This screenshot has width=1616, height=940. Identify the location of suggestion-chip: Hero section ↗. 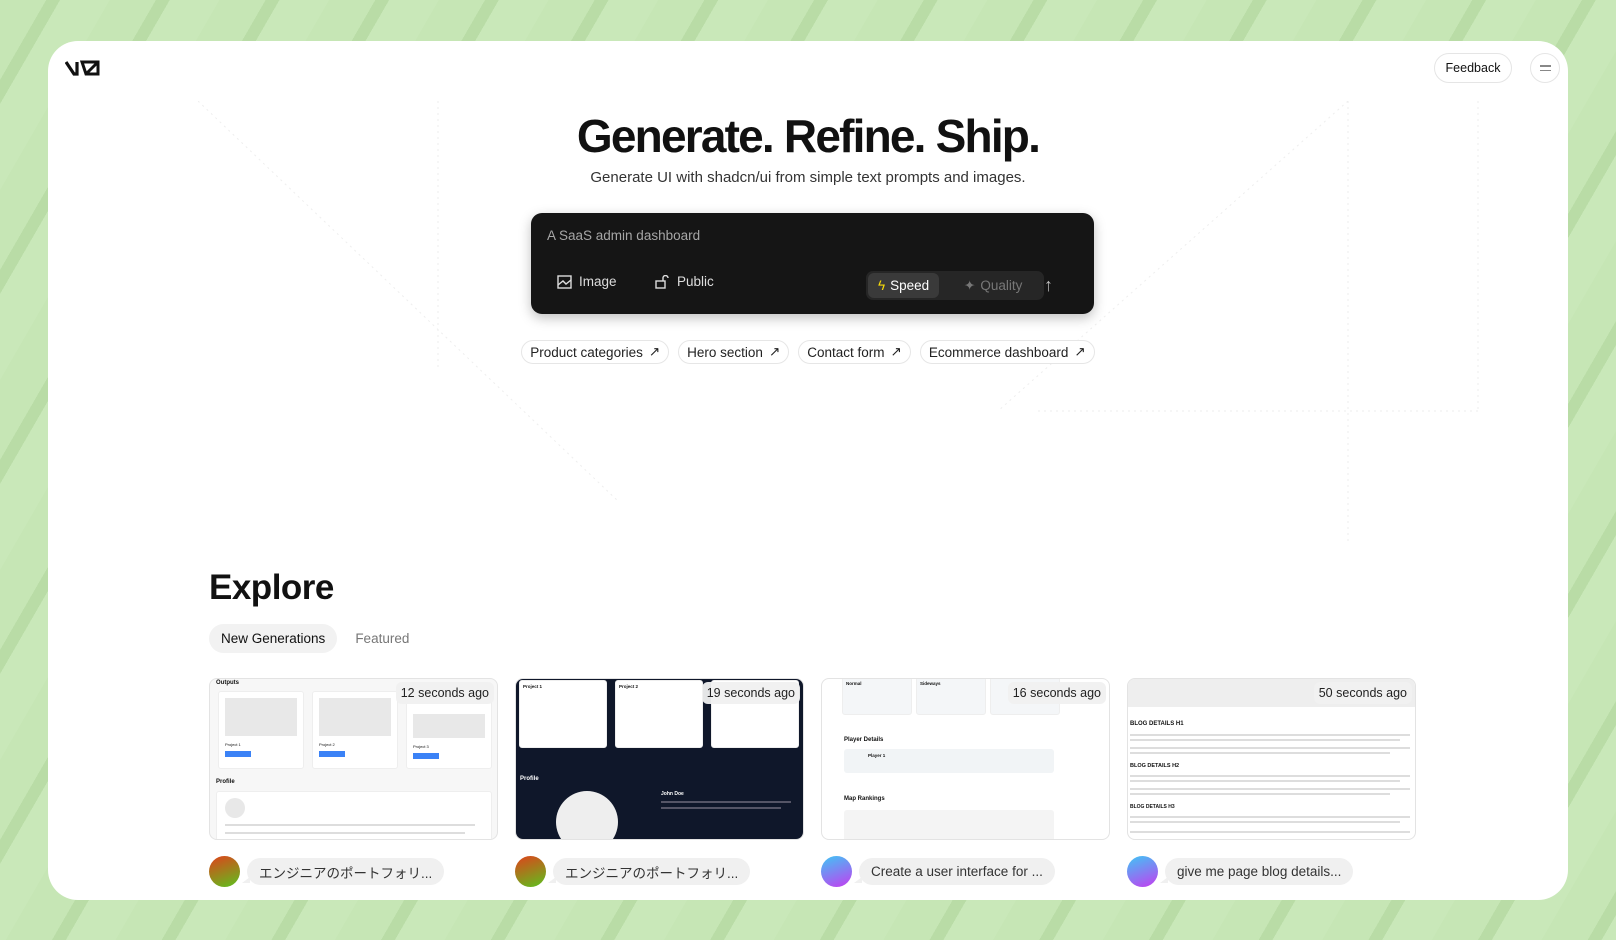
(734, 352).